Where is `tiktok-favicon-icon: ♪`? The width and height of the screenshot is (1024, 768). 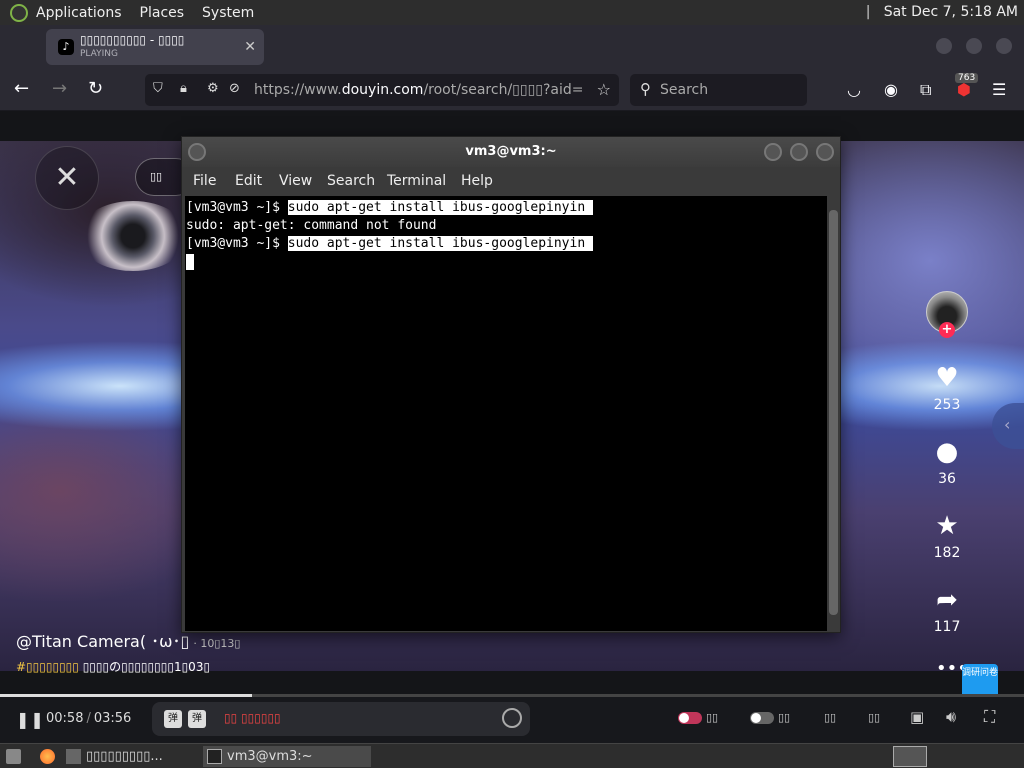
tiktok-favicon-icon: ♪ is located at coordinates (66, 47).